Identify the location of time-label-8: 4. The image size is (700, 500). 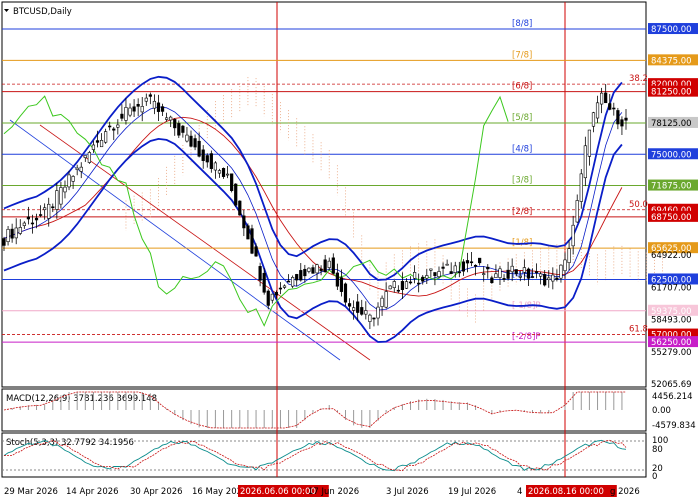
(519, 492).